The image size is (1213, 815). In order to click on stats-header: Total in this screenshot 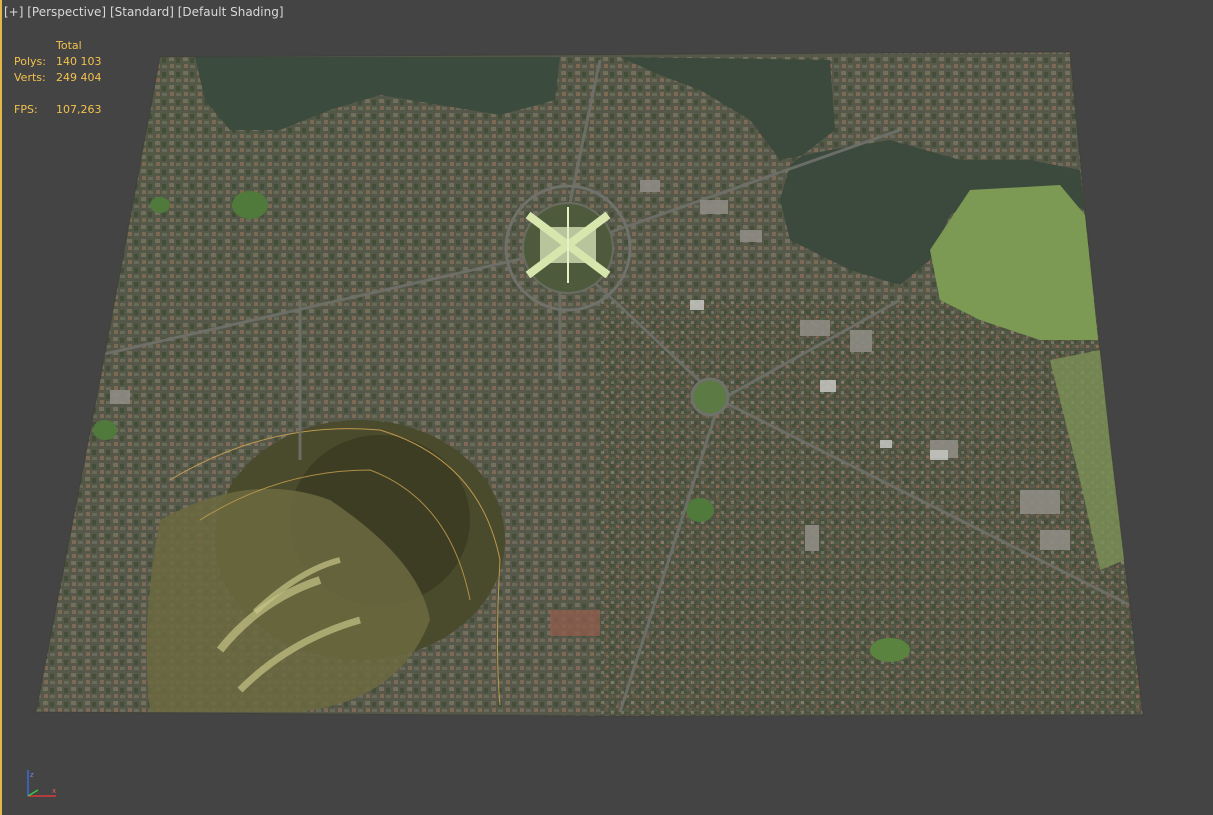, I will do `click(69, 45)`.